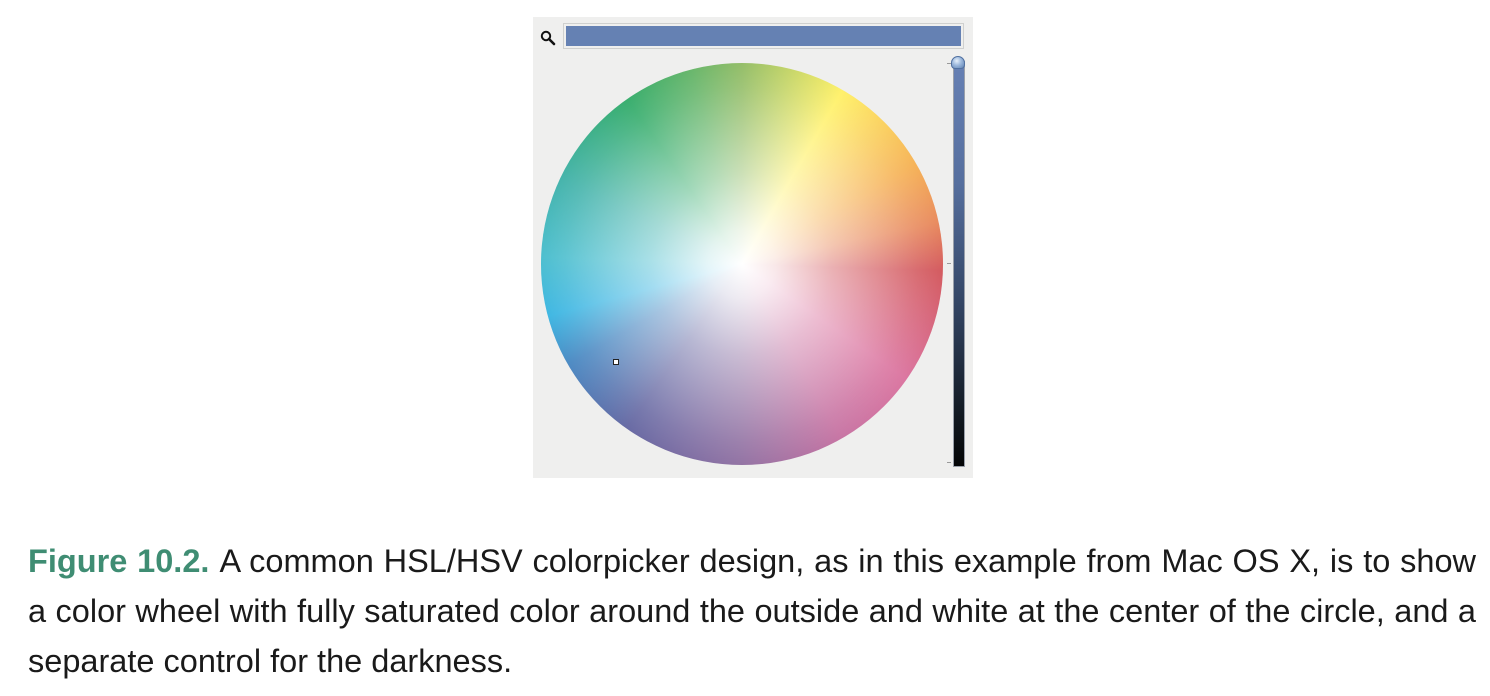  What do you see at coordinates (548, 38) in the screenshot?
I see `magnifier-icon` at bounding box center [548, 38].